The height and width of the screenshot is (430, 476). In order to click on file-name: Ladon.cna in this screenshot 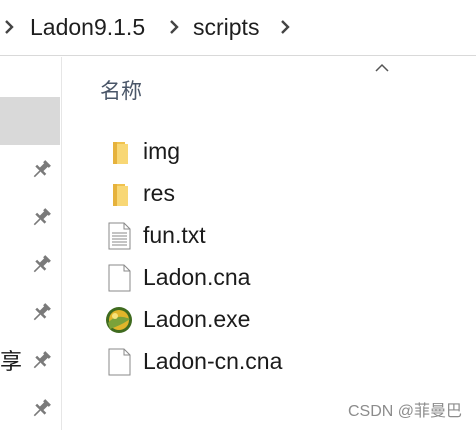, I will do `click(197, 277)`.